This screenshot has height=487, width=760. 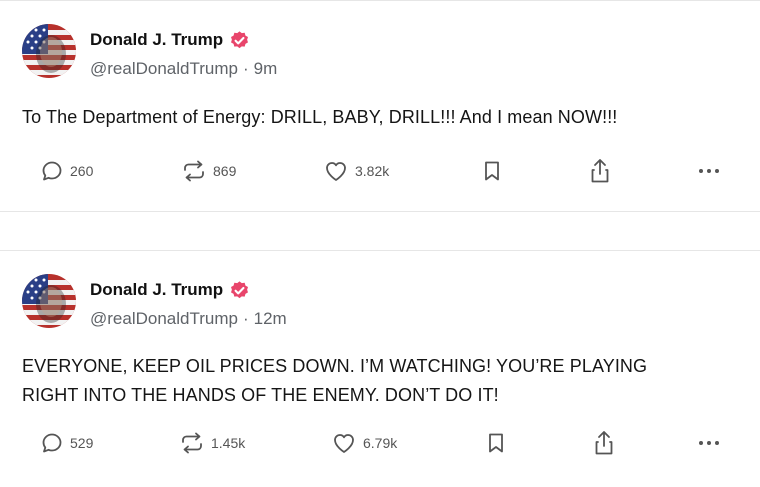 I want to click on like-count: 3.82k, so click(x=372, y=171).